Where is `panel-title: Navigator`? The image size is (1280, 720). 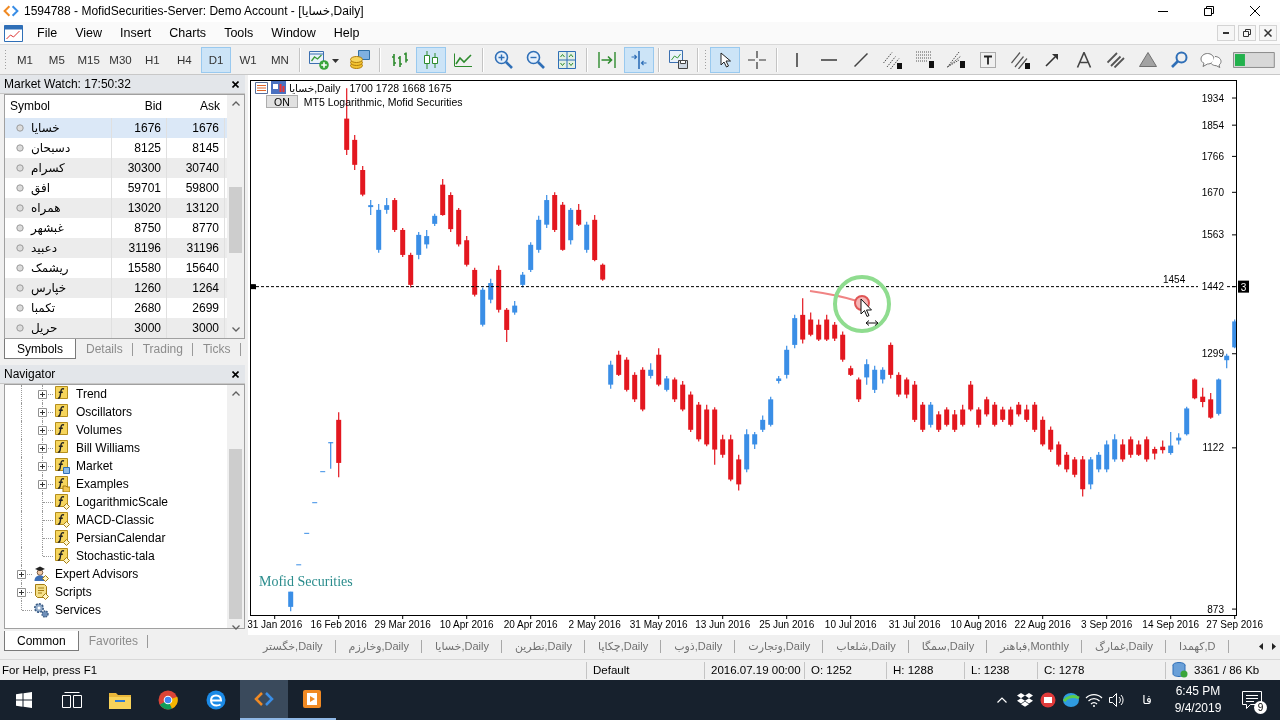
panel-title: Navigator is located at coordinates (30, 374).